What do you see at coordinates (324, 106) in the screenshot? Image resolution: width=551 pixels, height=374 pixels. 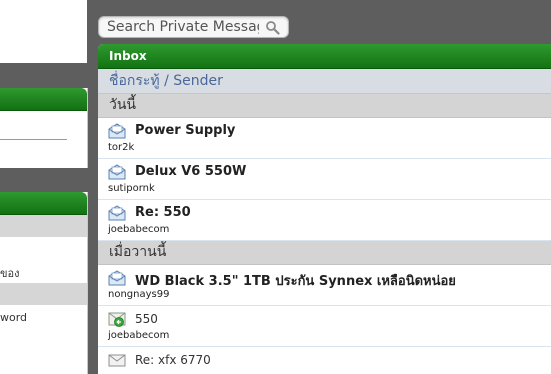 I see `group-header-today: วันนี้` at bounding box center [324, 106].